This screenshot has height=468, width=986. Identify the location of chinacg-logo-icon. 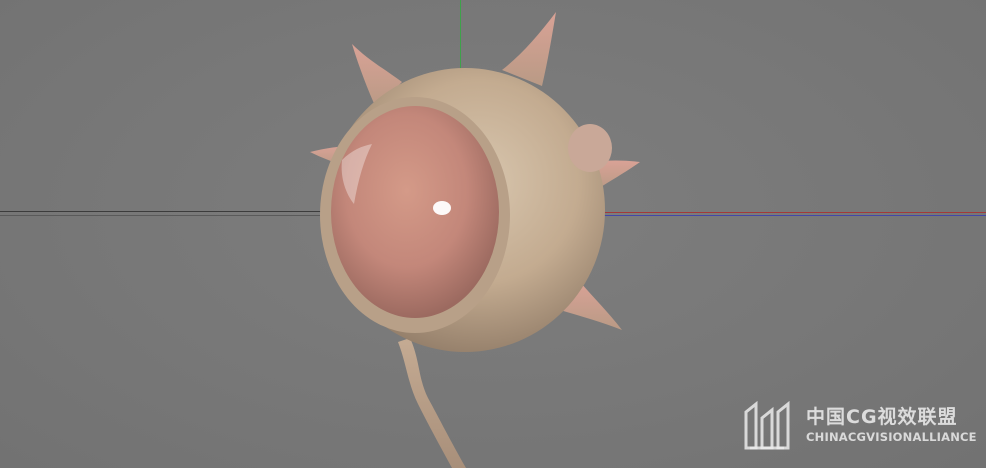
(767, 425).